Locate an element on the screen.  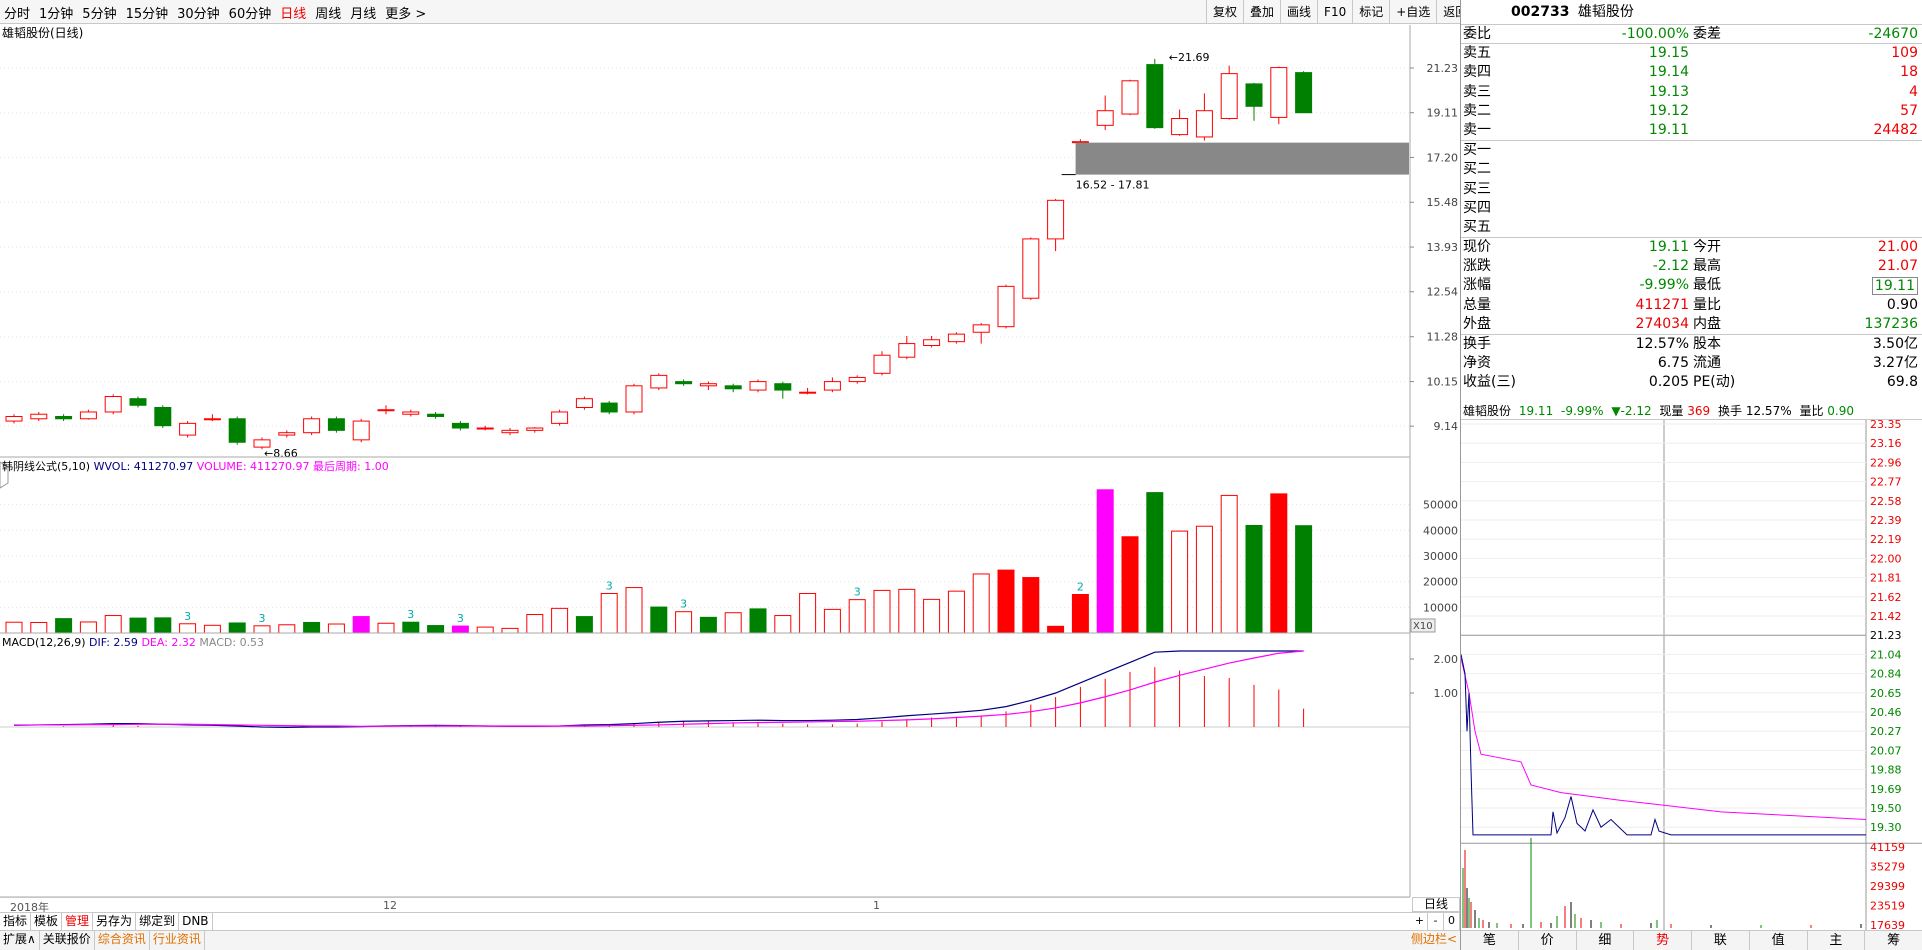
info-tab-3: 行业资讯 is located at coordinates (177, 940).